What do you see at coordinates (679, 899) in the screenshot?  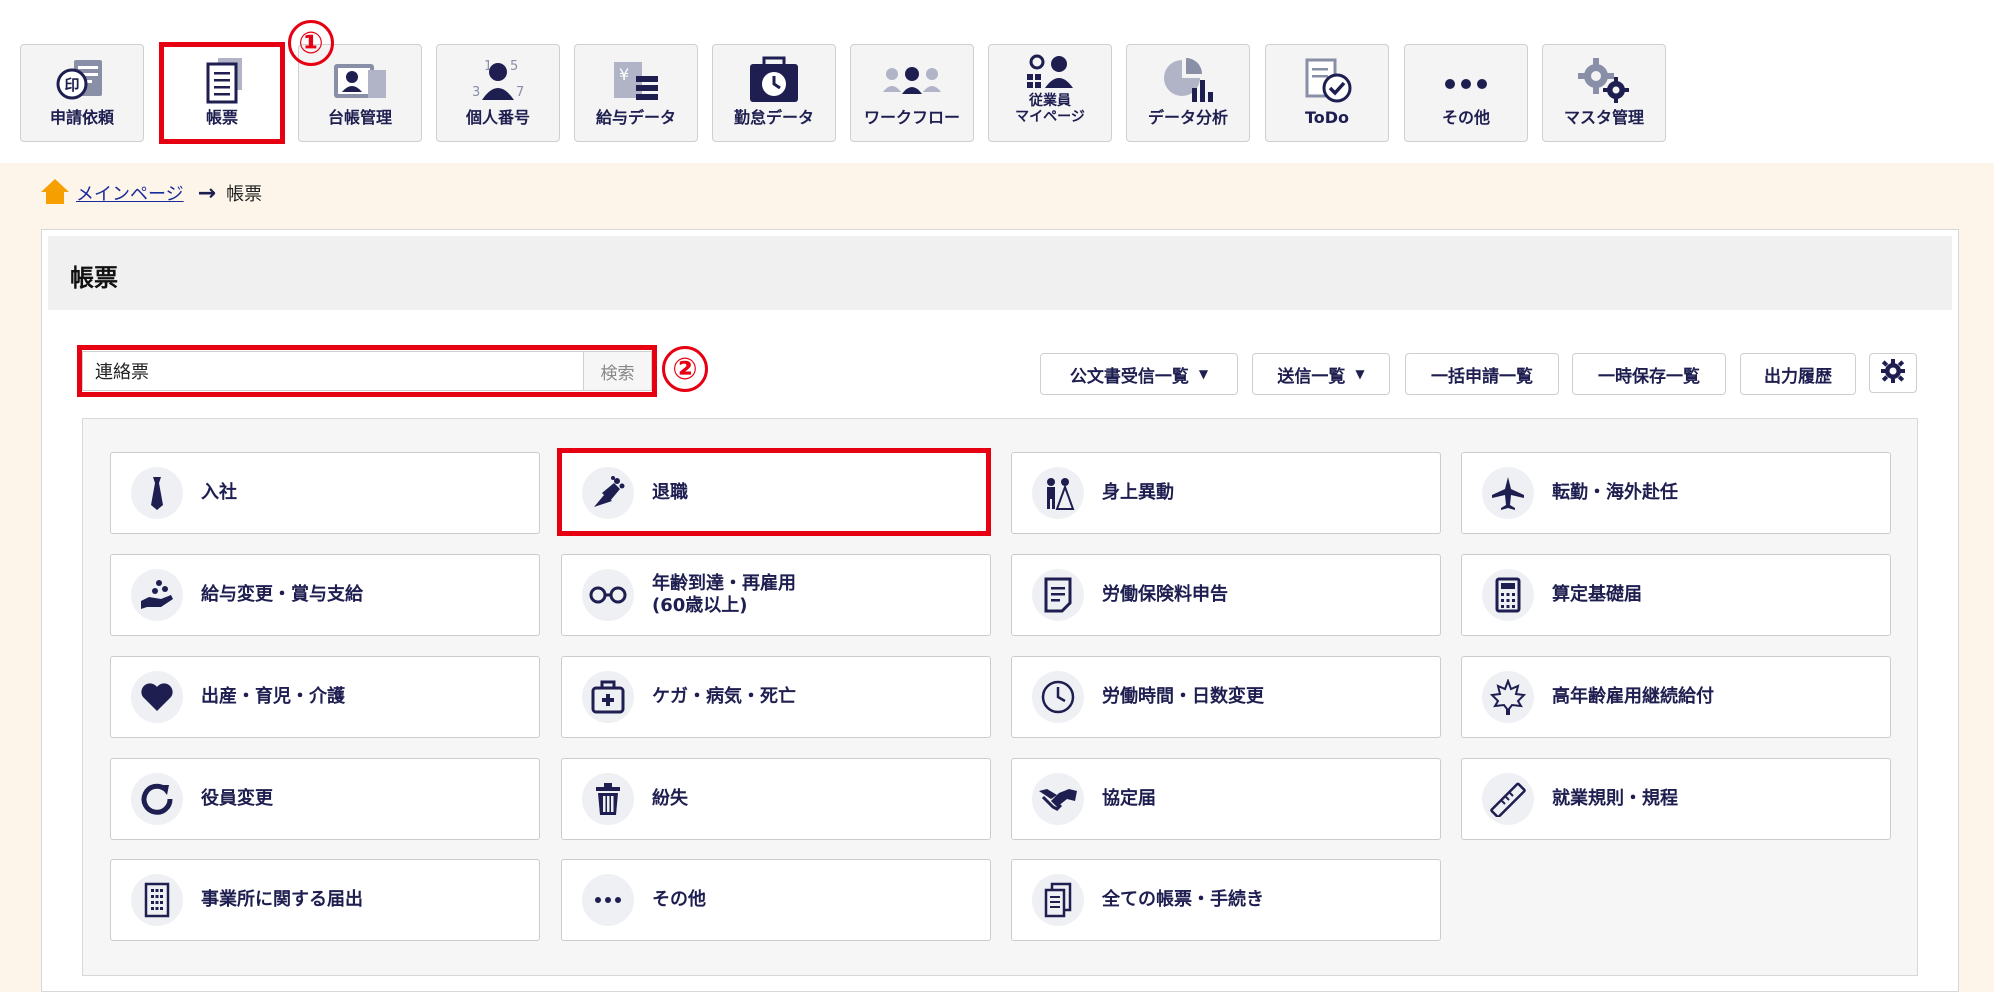 I see `card-label: その他` at bounding box center [679, 899].